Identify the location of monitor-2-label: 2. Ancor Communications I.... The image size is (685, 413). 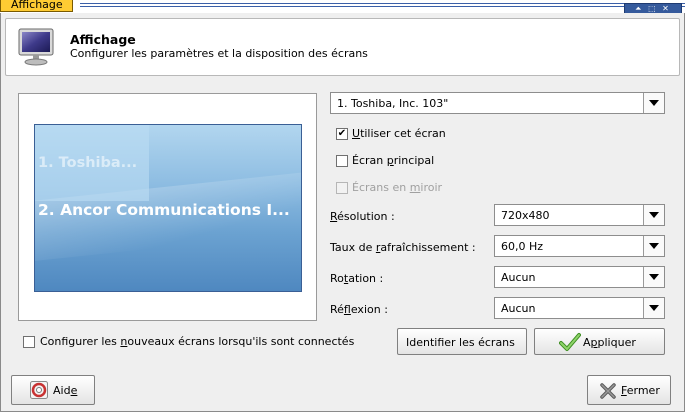
(164, 210).